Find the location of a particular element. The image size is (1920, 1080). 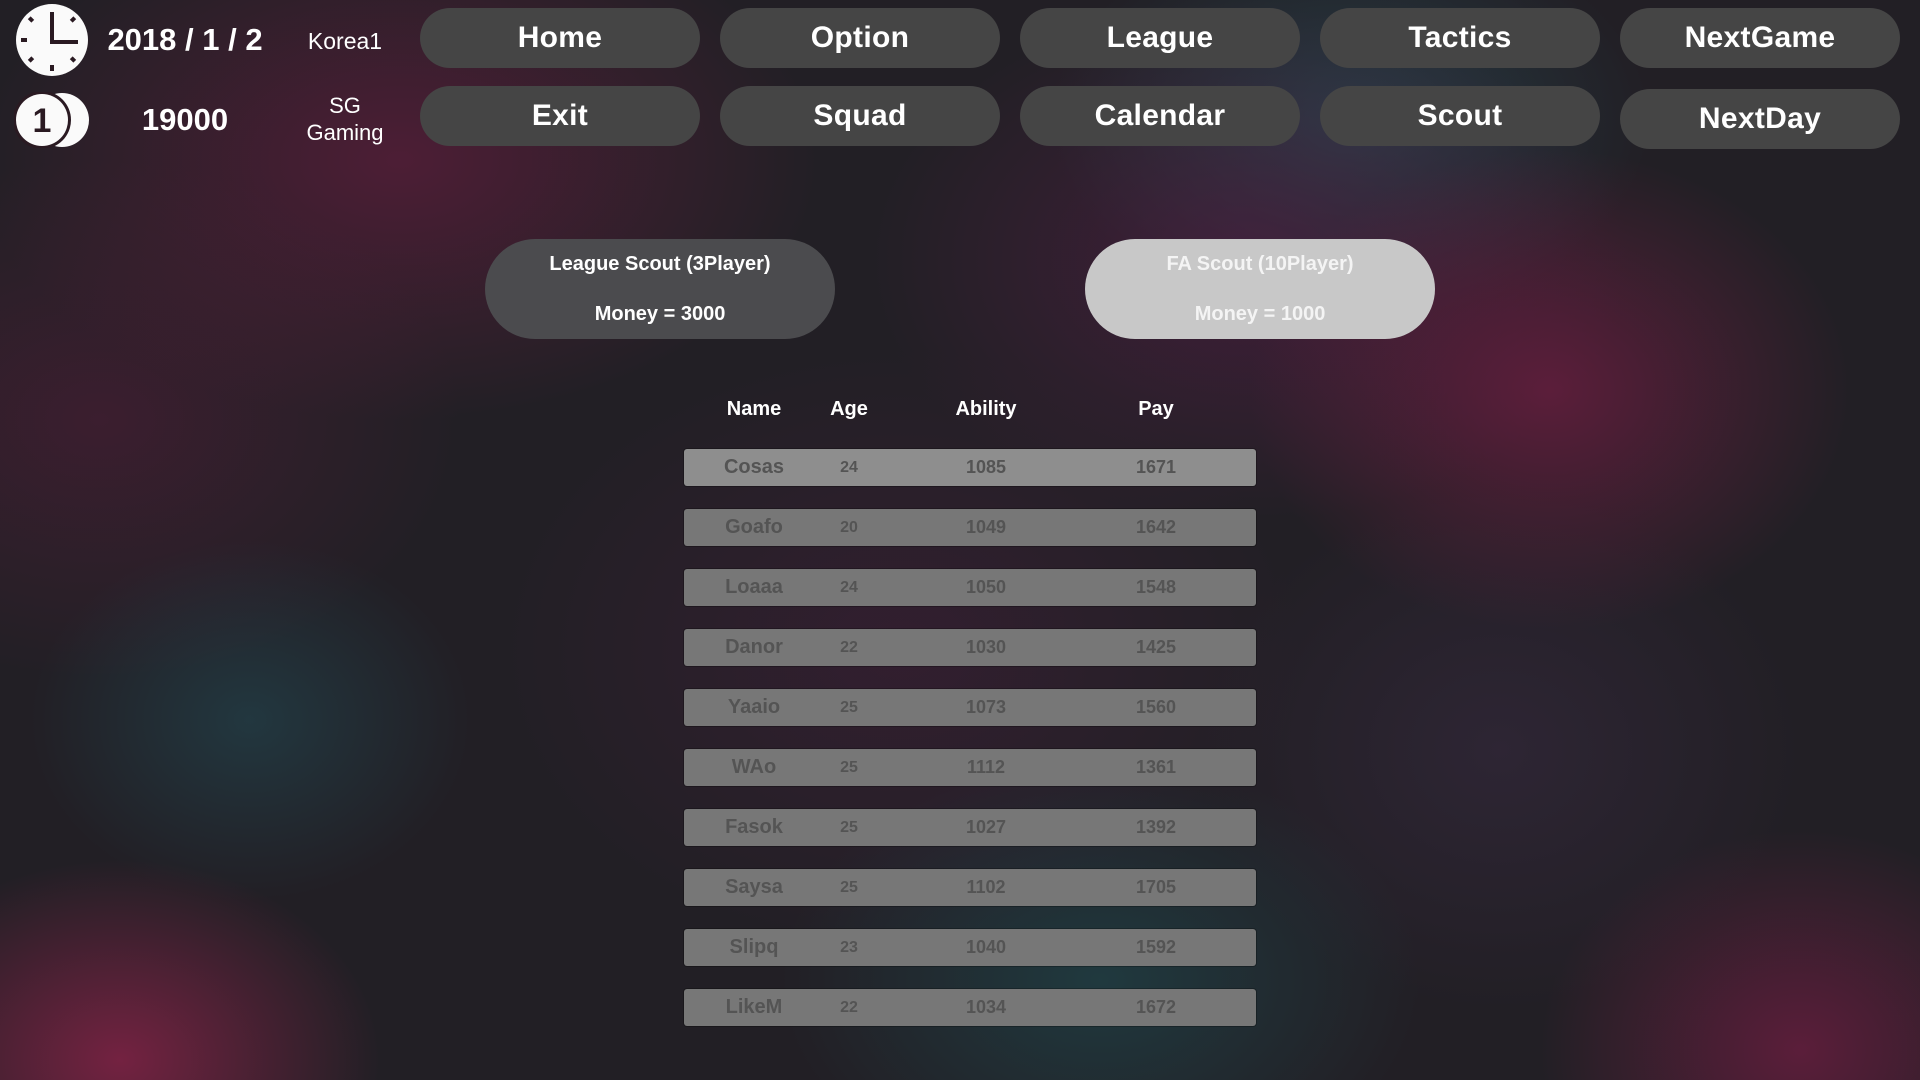

player-row: WAo 25 1112 1361 is located at coordinates (970, 767).